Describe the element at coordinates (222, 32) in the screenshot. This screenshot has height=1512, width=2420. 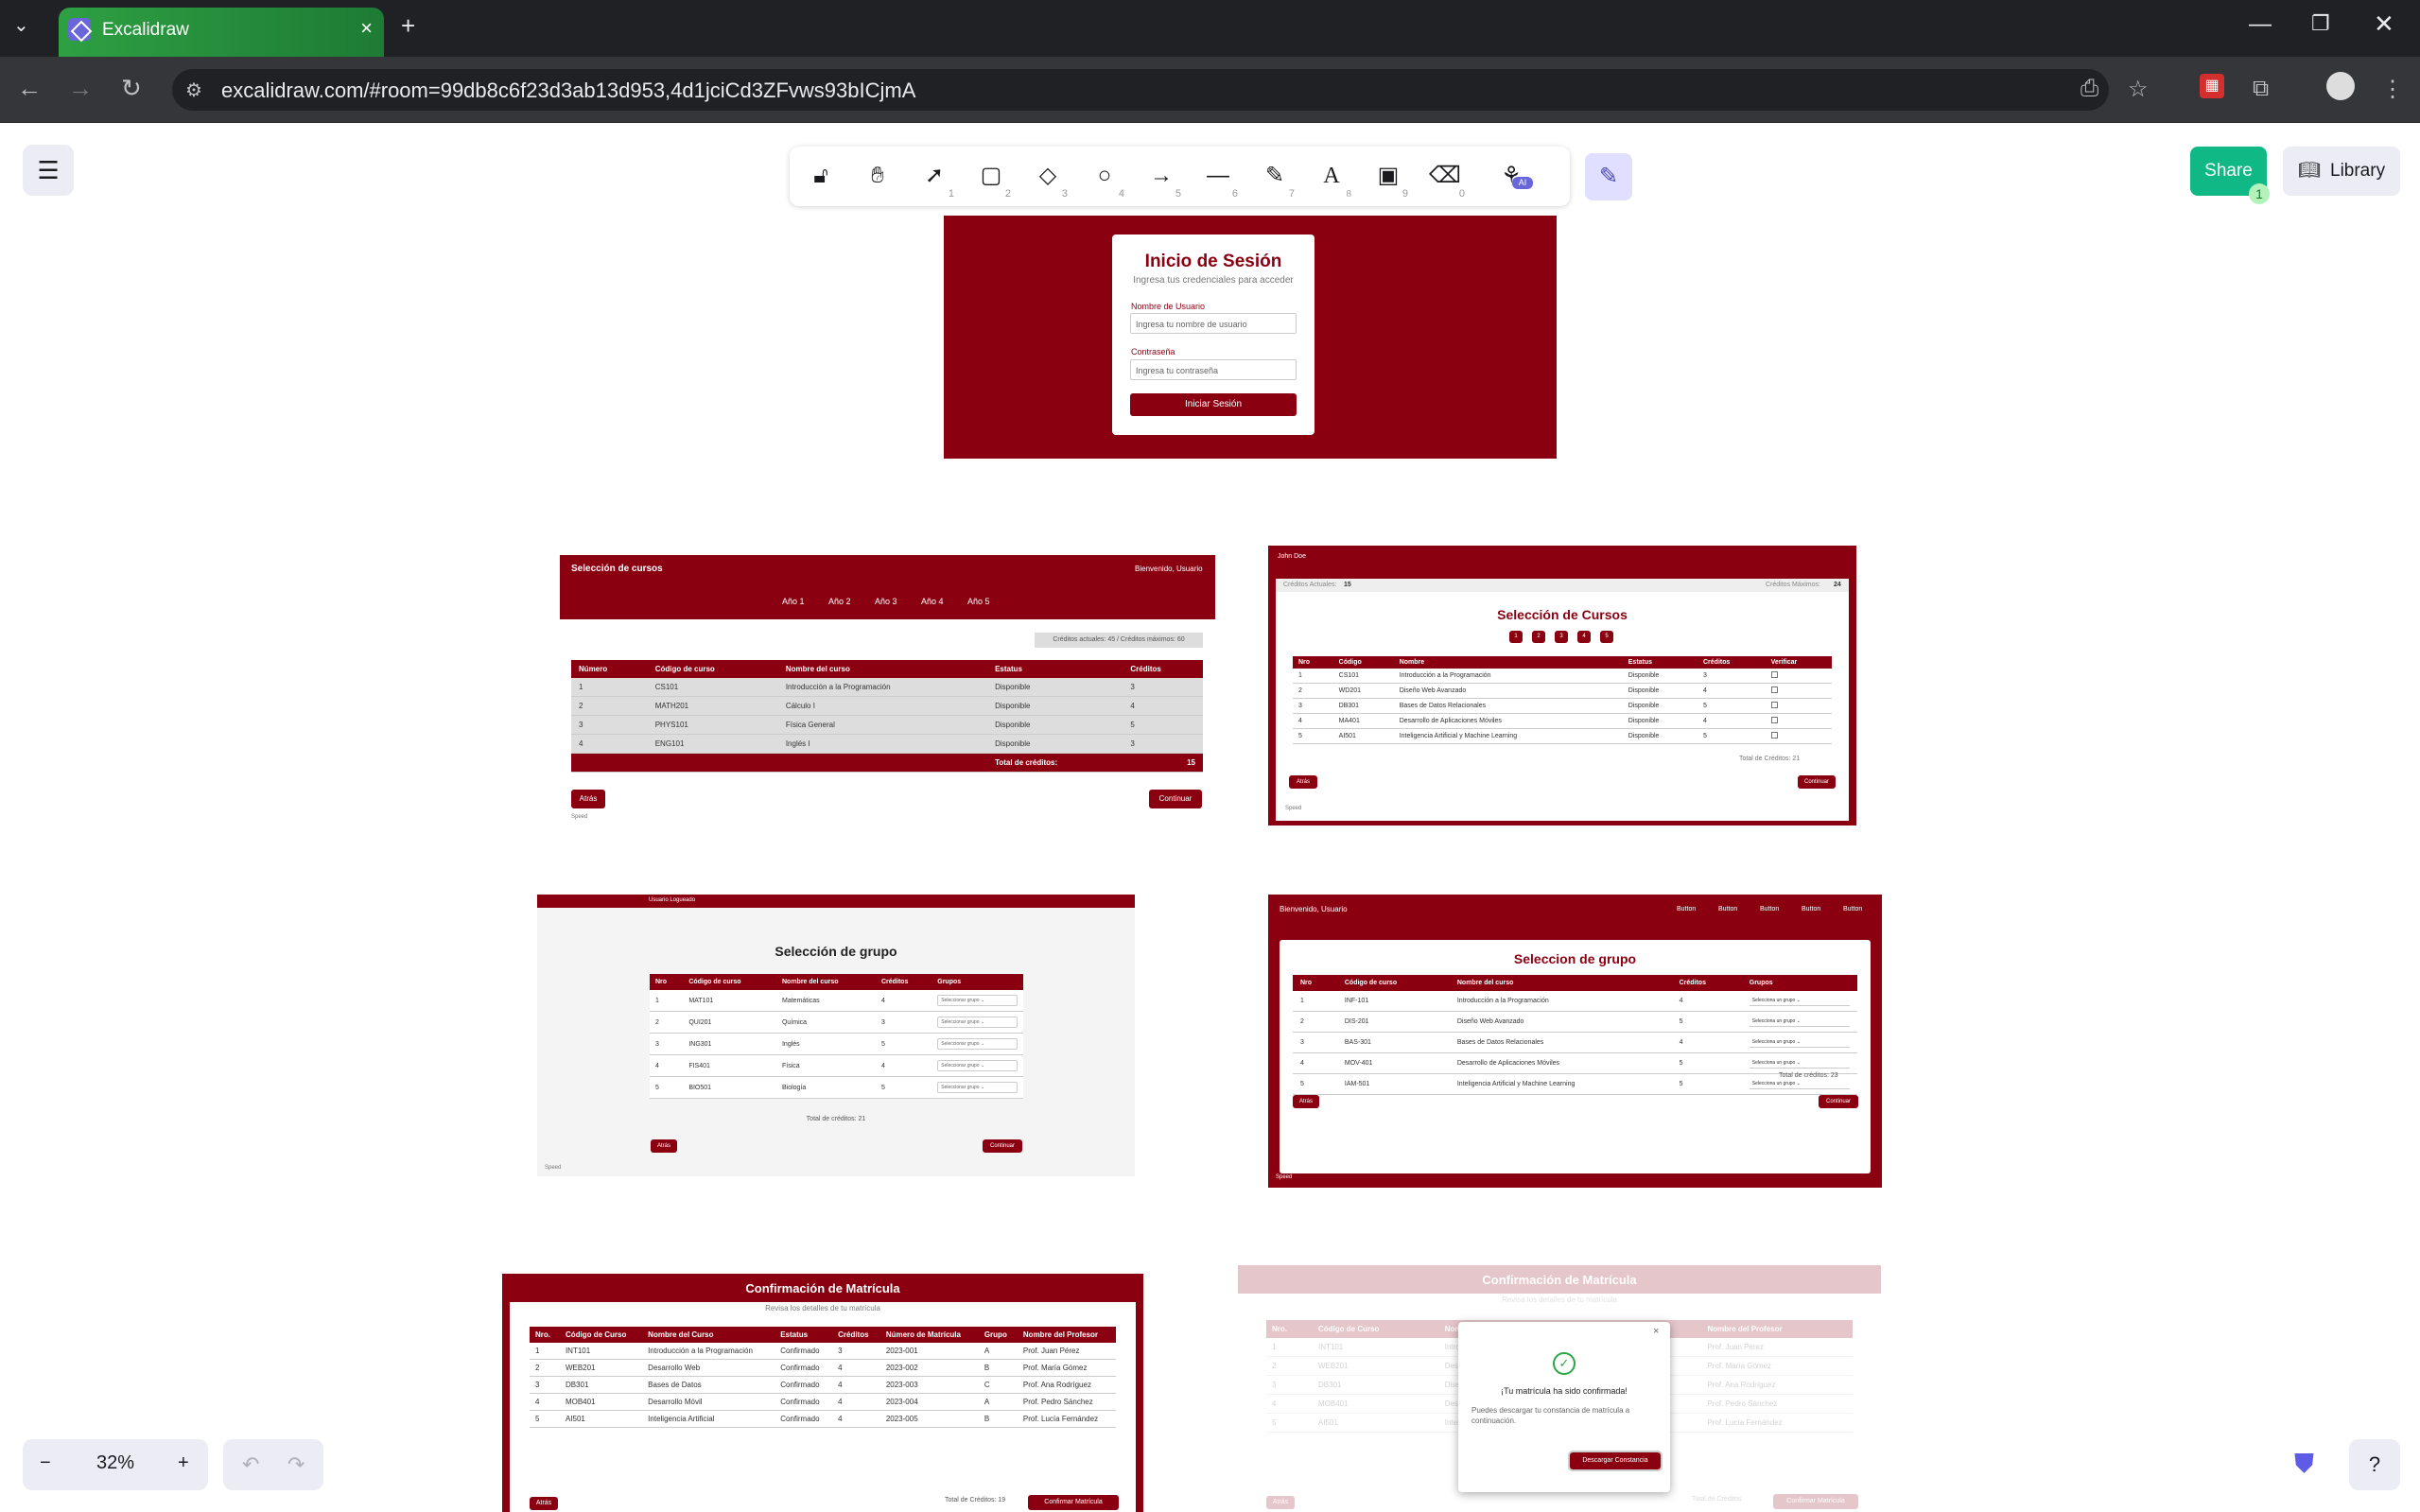
I see `browser-tab: Excalidraw ×` at that location.